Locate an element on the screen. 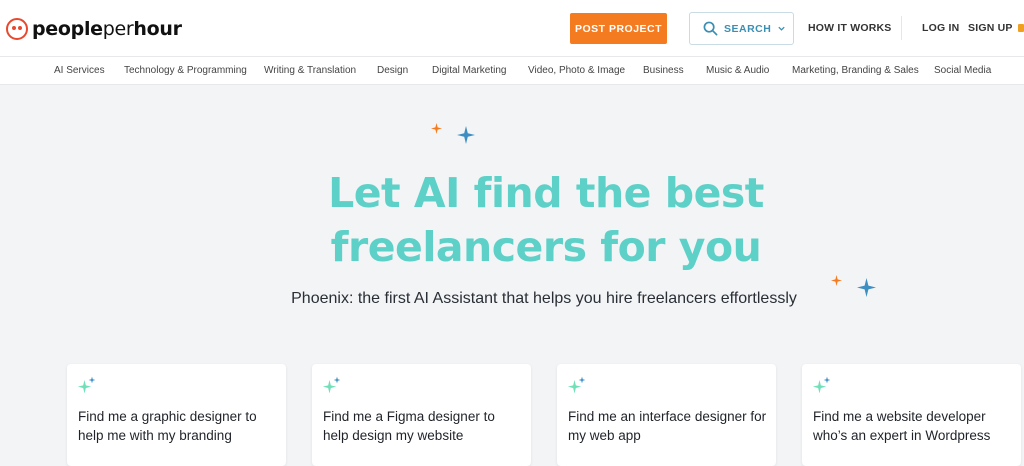 The image size is (1024, 466). how-it-works-link: HOW IT WORKS is located at coordinates (849, 28).